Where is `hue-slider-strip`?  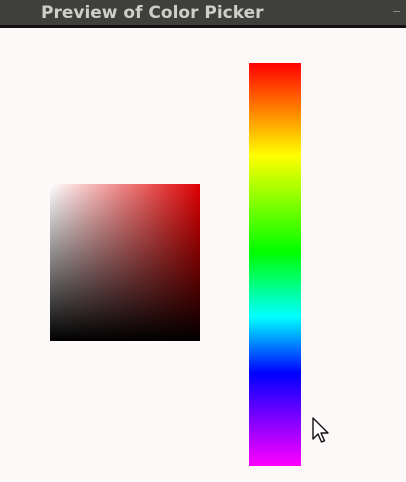 hue-slider-strip is located at coordinates (275, 264).